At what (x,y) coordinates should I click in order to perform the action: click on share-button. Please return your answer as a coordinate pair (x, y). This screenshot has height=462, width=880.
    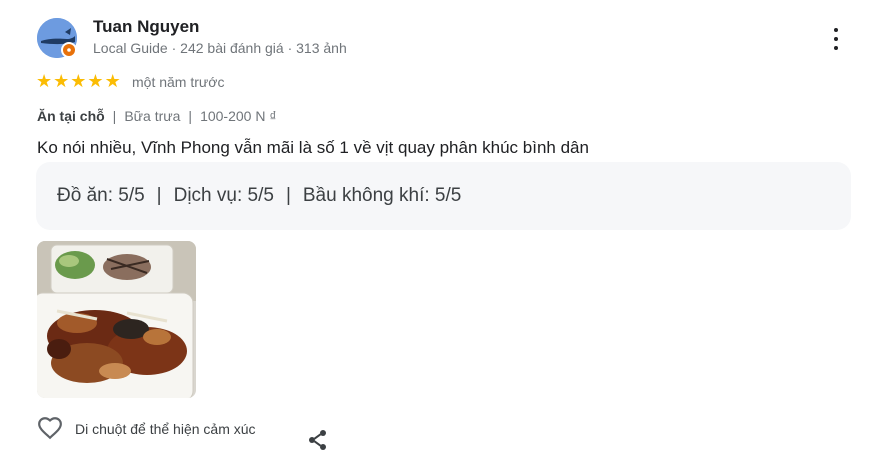
    Looking at the image, I should click on (318, 440).